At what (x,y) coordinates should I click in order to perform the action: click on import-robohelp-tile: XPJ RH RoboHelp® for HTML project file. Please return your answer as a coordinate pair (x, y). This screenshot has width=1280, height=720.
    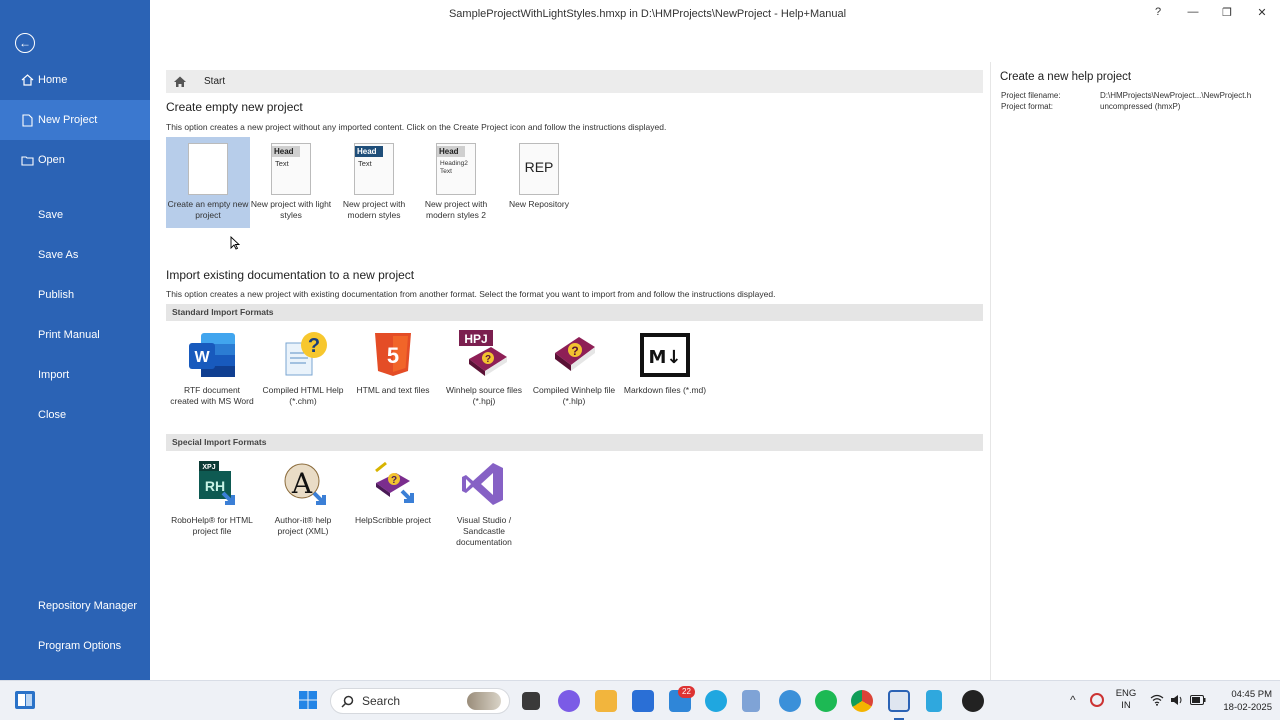
    Looking at the image, I should click on (212, 496).